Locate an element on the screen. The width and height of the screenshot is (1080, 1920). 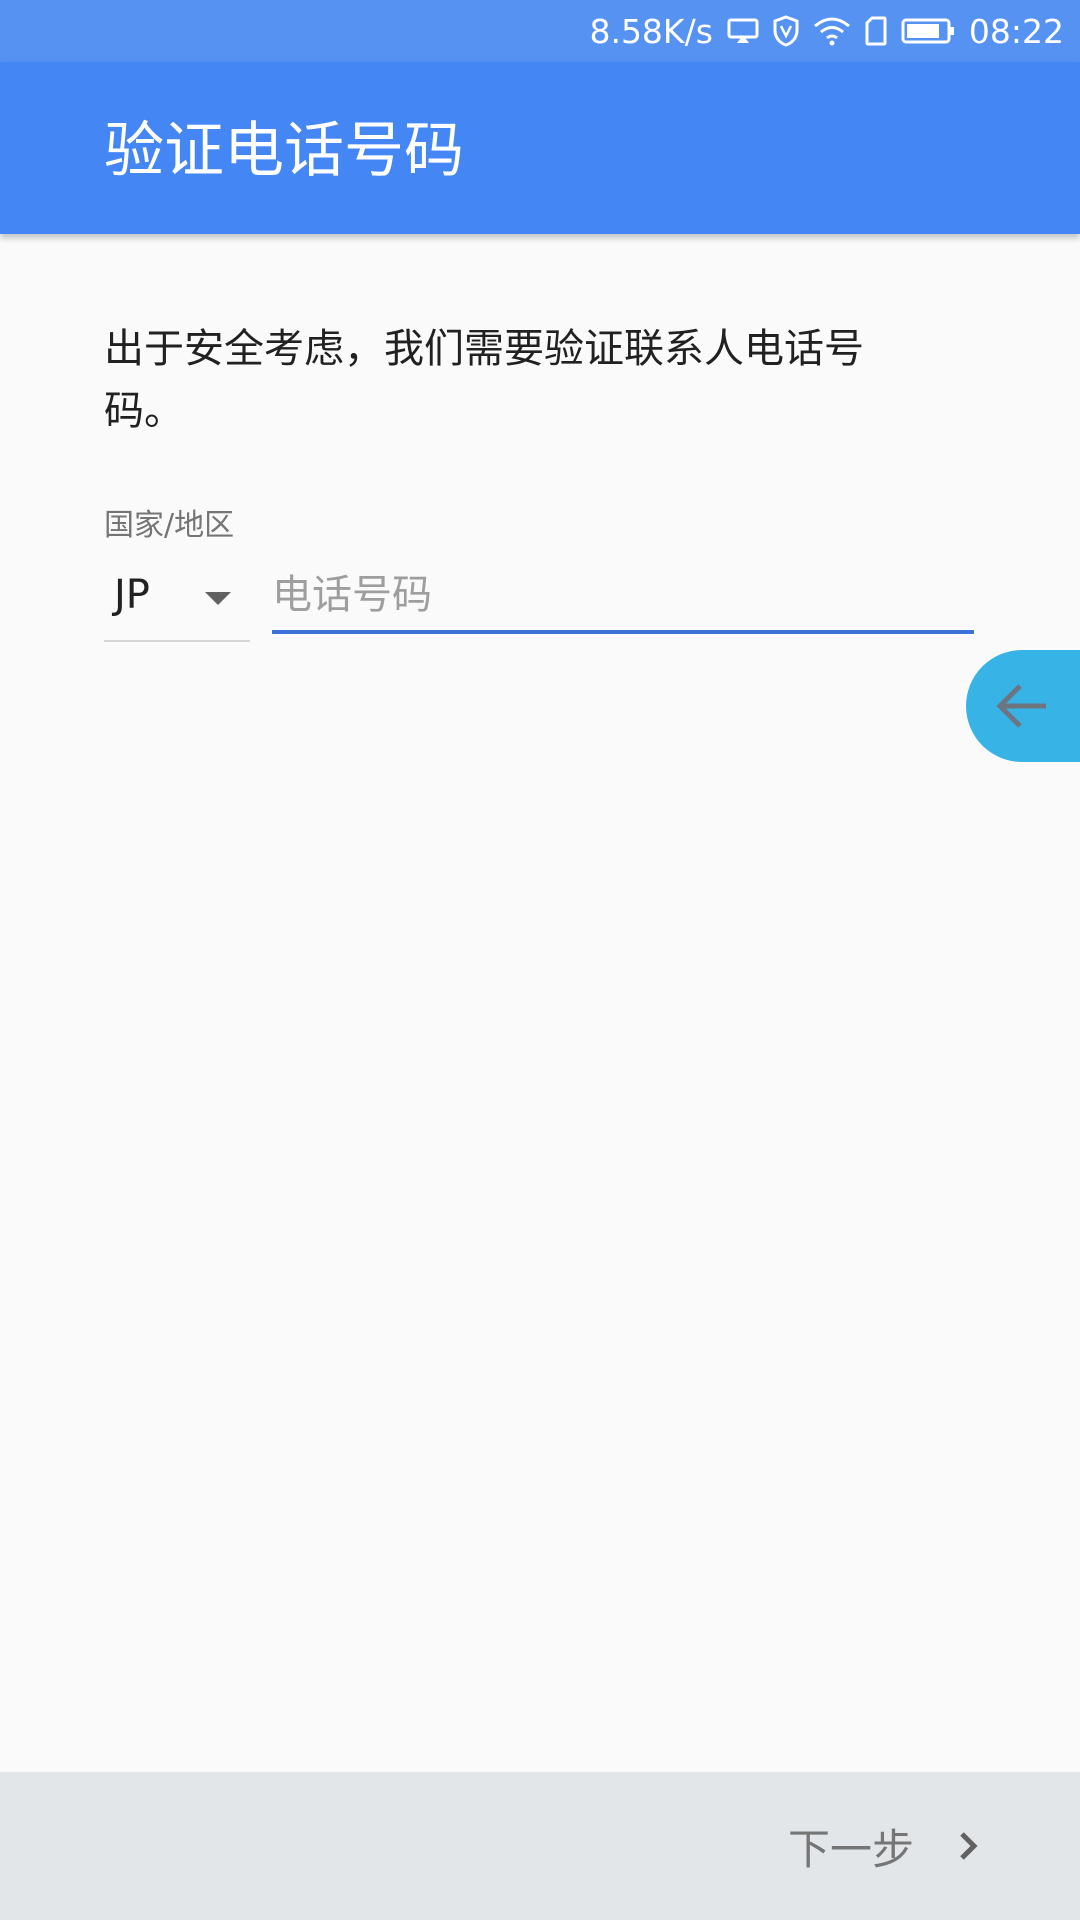
network-speed: 8.58K/s is located at coordinates (651, 31).